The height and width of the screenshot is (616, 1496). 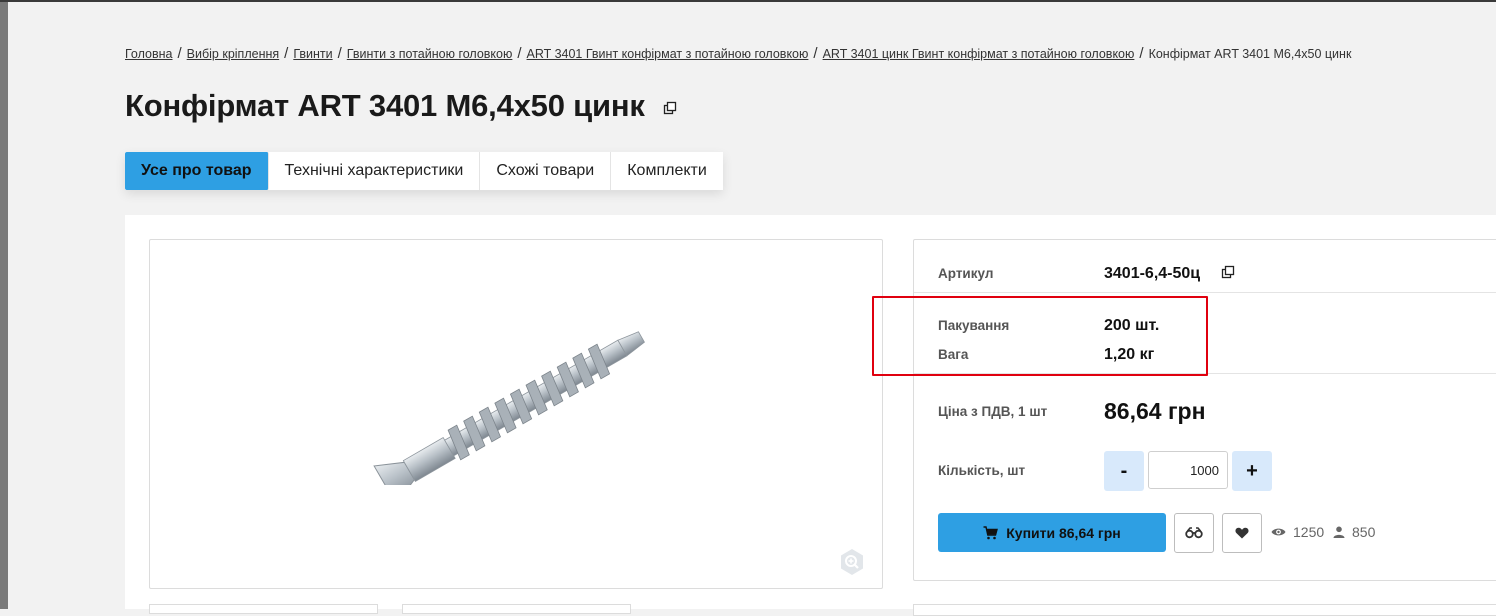 I want to click on heart-icon, so click(x=1242, y=533).